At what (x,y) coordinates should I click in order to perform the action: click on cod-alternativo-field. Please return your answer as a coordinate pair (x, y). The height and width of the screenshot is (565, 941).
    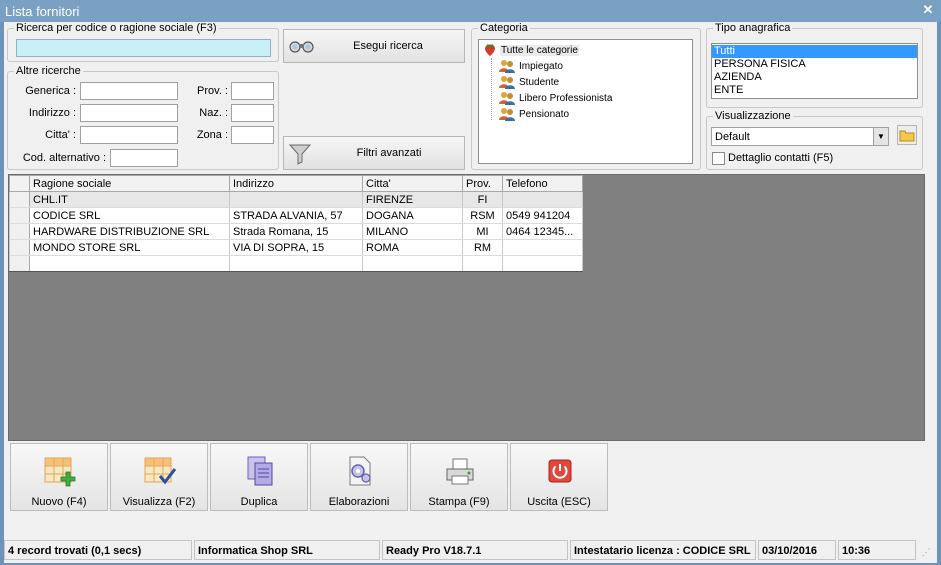
    Looking at the image, I should click on (144, 158).